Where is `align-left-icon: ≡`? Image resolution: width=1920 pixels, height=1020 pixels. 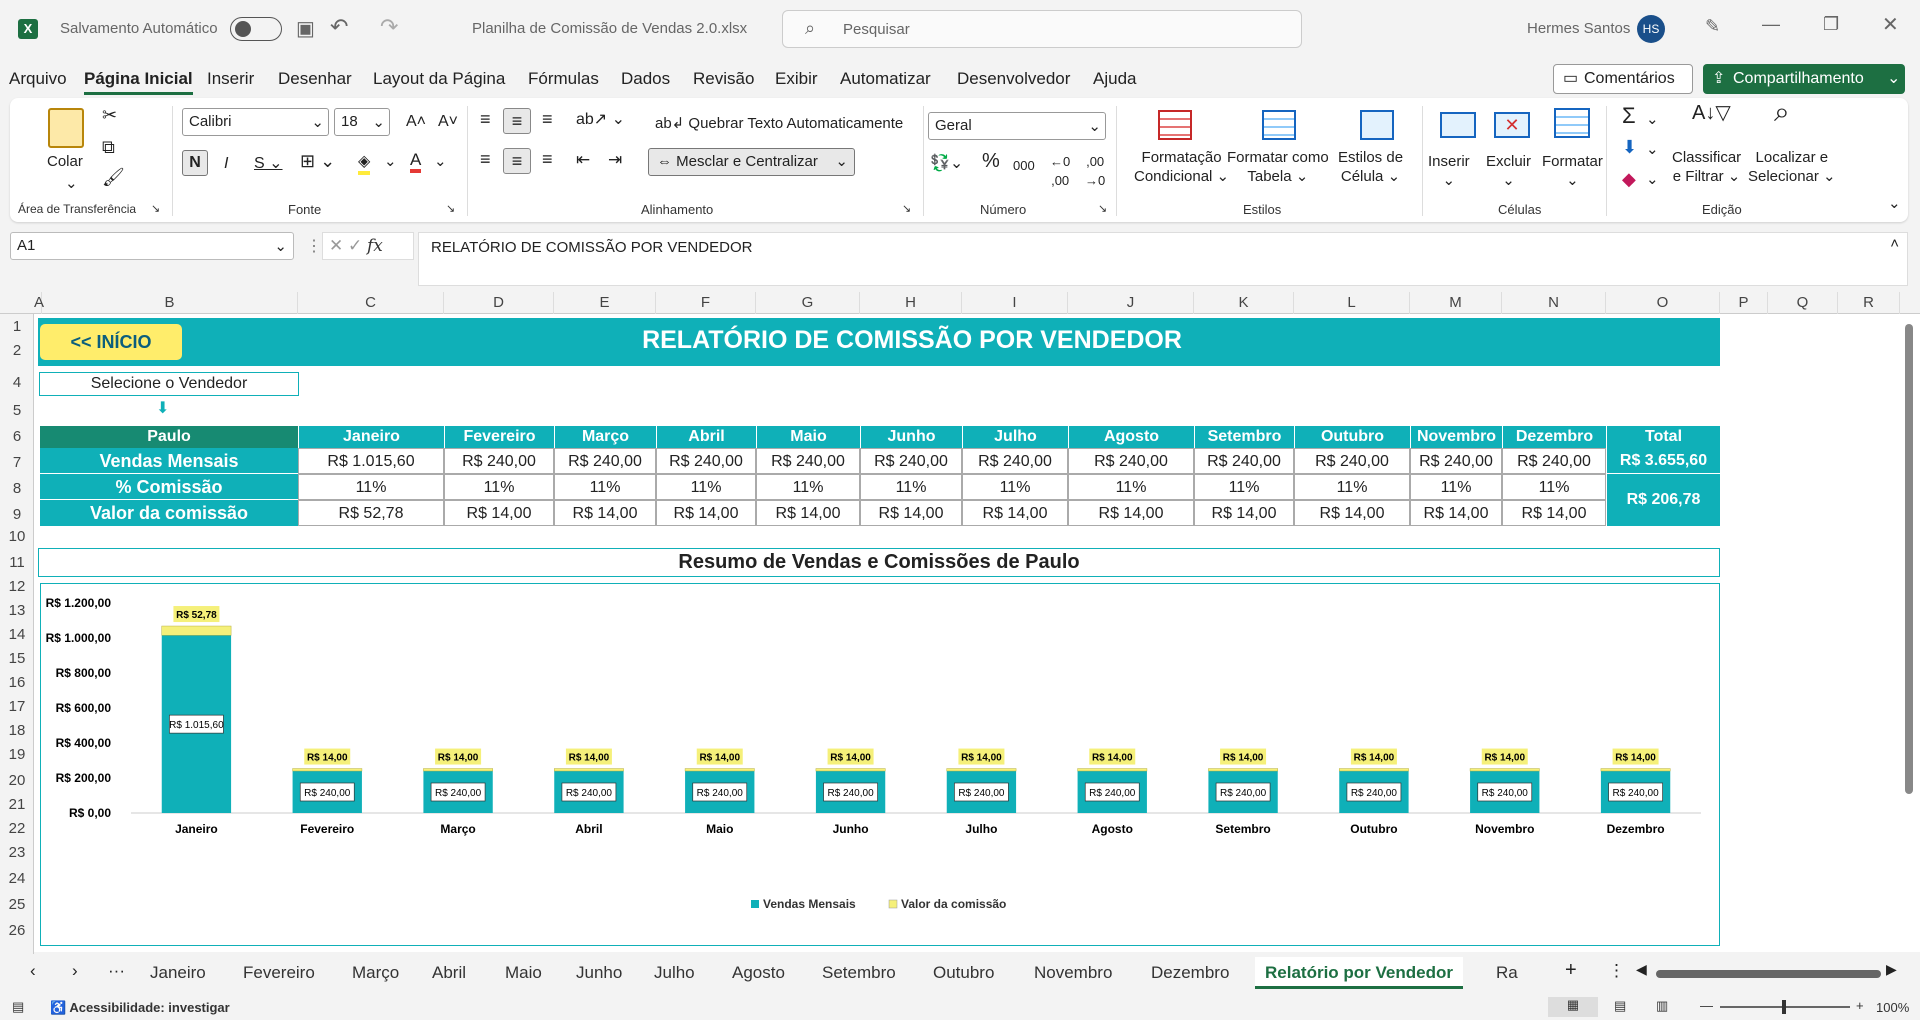 align-left-icon: ≡ is located at coordinates (485, 159).